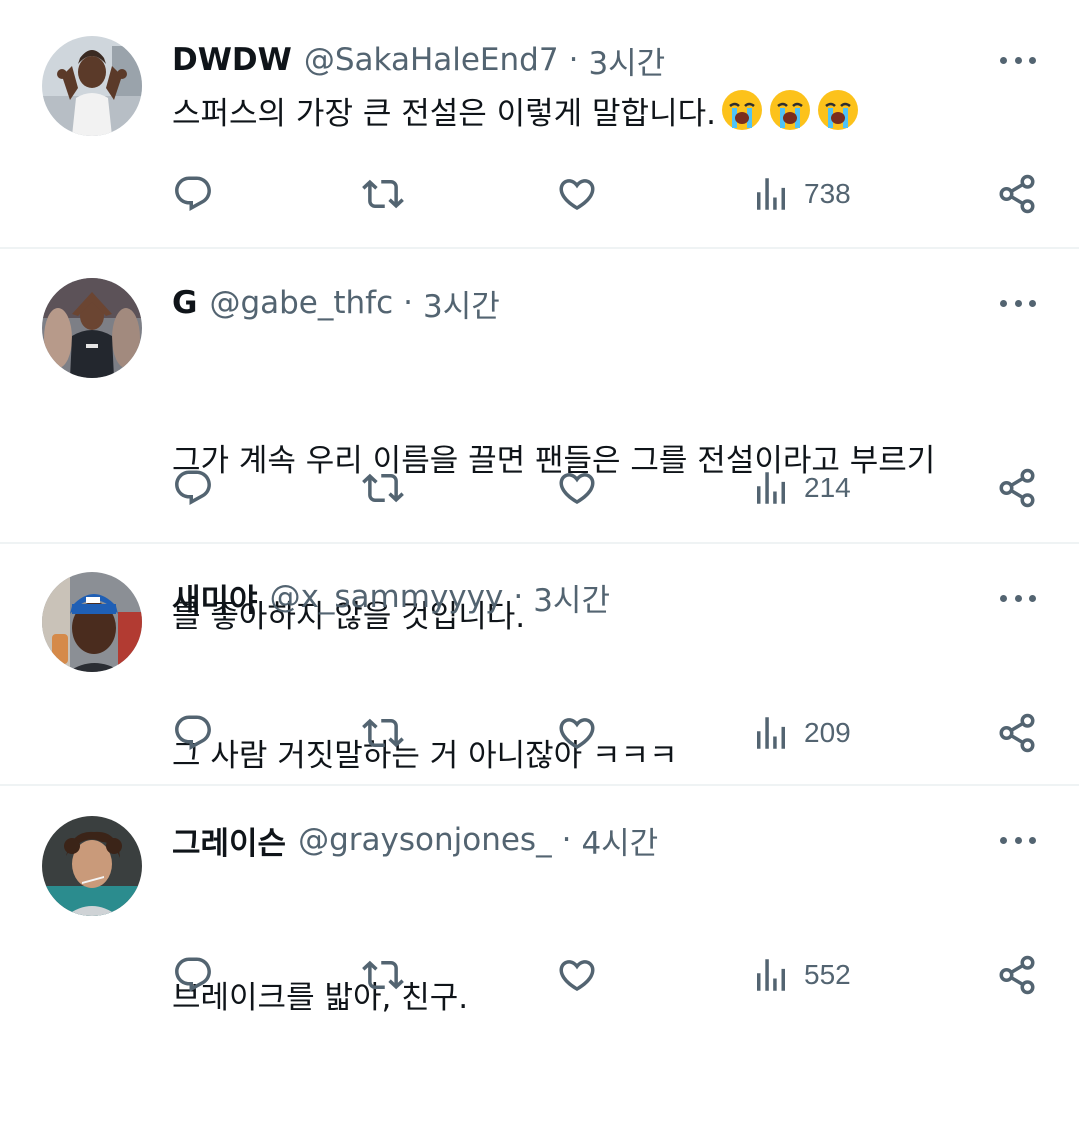  What do you see at coordinates (444, 114) in the screenshot?
I see `tweet-text-body: 스퍼스의 가장 큰 전설은 이렇게 말합니다.` at bounding box center [444, 114].